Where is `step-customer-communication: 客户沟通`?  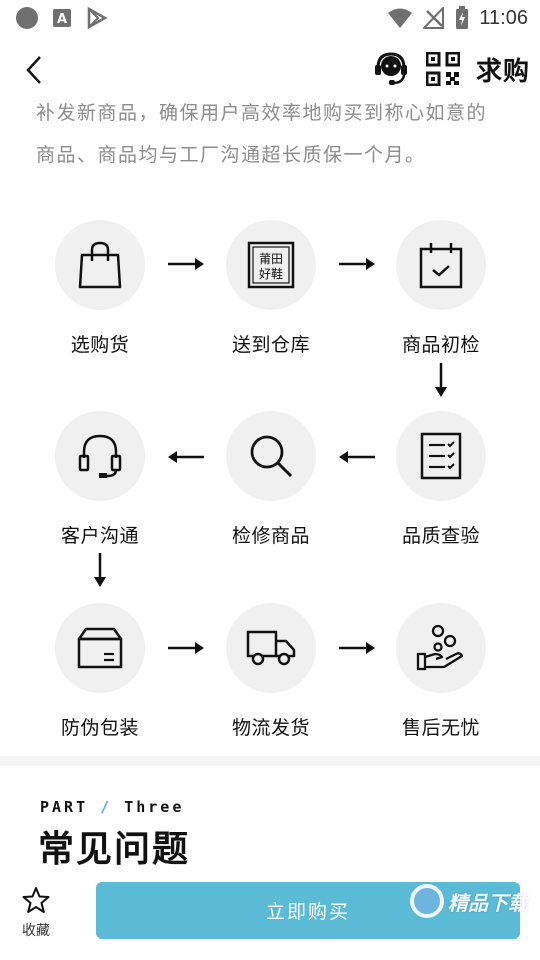 step-customer-communication: 客户沟通 is located at coordinates (100, 479).